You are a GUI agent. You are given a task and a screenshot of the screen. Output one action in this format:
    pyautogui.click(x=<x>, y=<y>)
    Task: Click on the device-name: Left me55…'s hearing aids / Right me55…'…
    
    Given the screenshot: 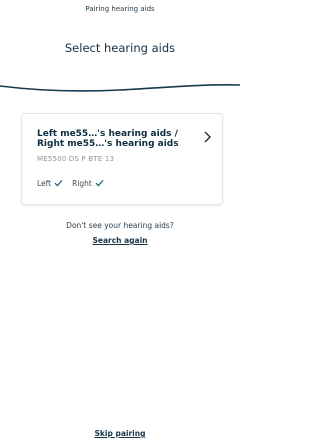 What is the action you would take?
    pyautogui.click(x=108, y=139)
    